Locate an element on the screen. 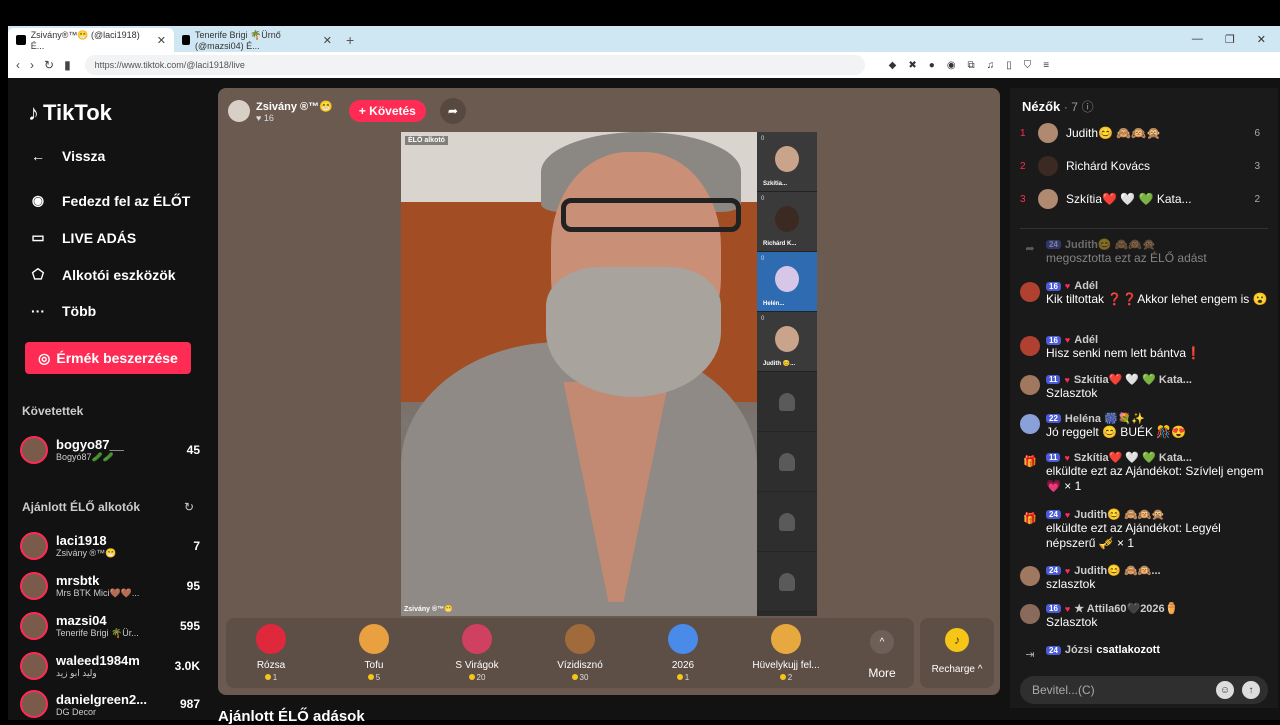  account-username: mazsi04 is located at coordinates (81, 620).